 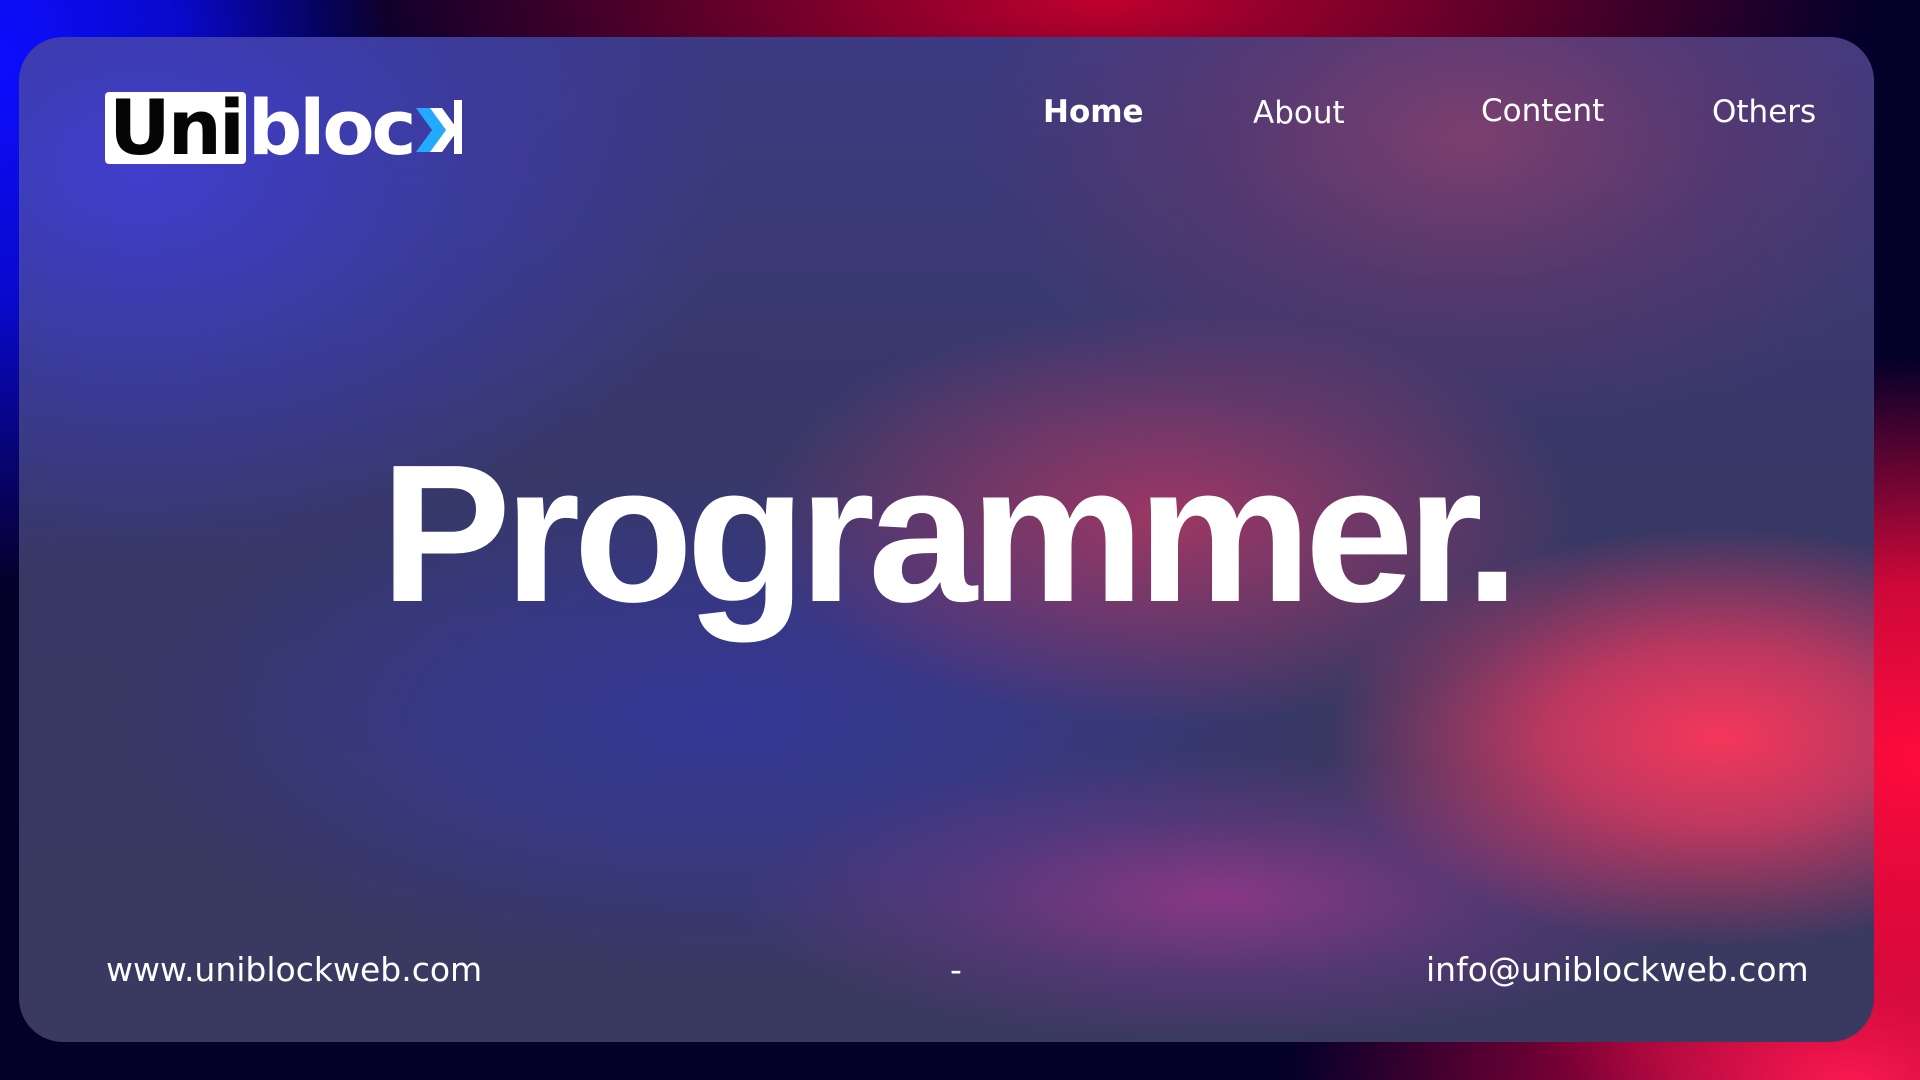 I want to click on footer-website-link: www.uniblockweb.com, so click(x=294, y=969).